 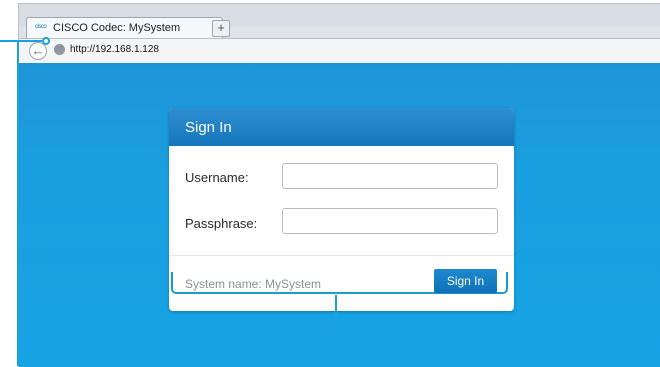 I want to click on globe-icon, so click(x=59, y=49).